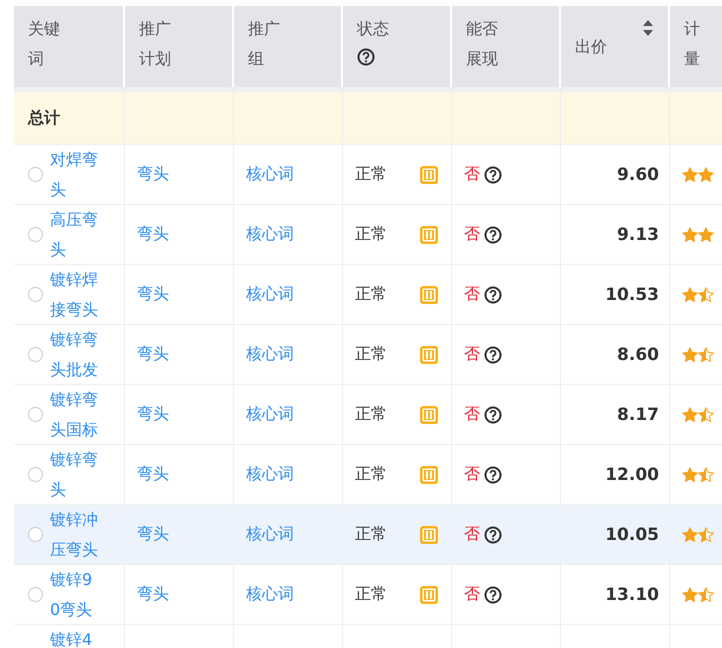 The width and height of the screenshot is (722, 648). I want to click on keyword-link: 镀锌焊接弯头, so click(75, 294).